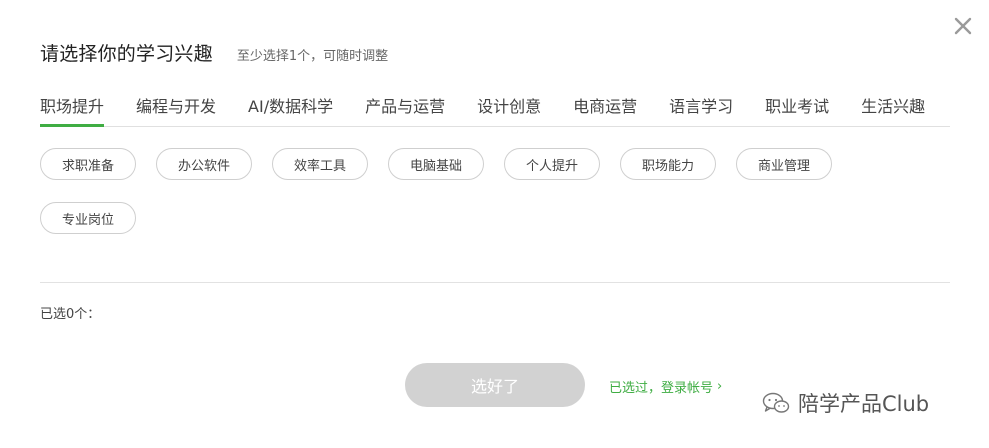 This screenshot has height=448, width=989. Describe the element at coordinates (436, 164) in the screenshot. I see `chip-computer-basics: 电脑基础` at that location.